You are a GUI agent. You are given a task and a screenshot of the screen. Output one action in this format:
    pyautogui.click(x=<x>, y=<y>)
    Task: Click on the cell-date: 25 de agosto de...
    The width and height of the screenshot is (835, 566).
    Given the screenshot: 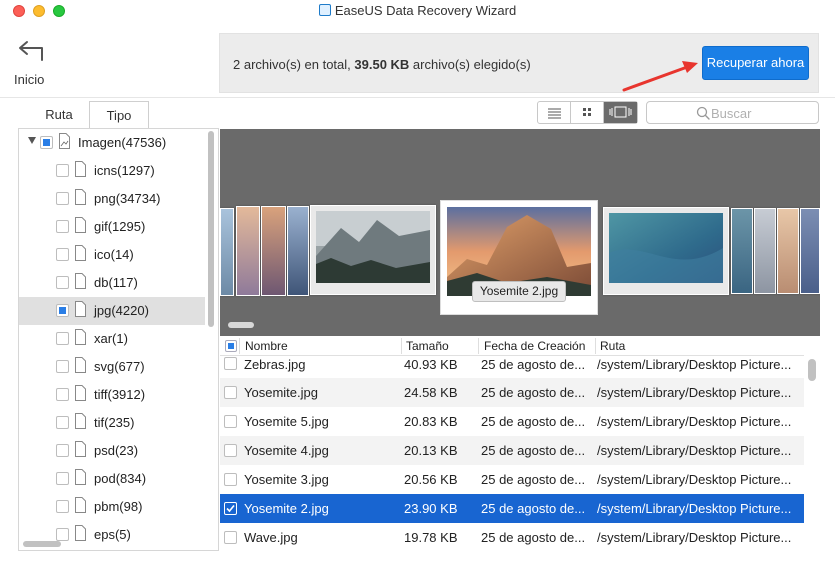 What is the action you would take?
    pyautogui.click(x=533, y=508)
    